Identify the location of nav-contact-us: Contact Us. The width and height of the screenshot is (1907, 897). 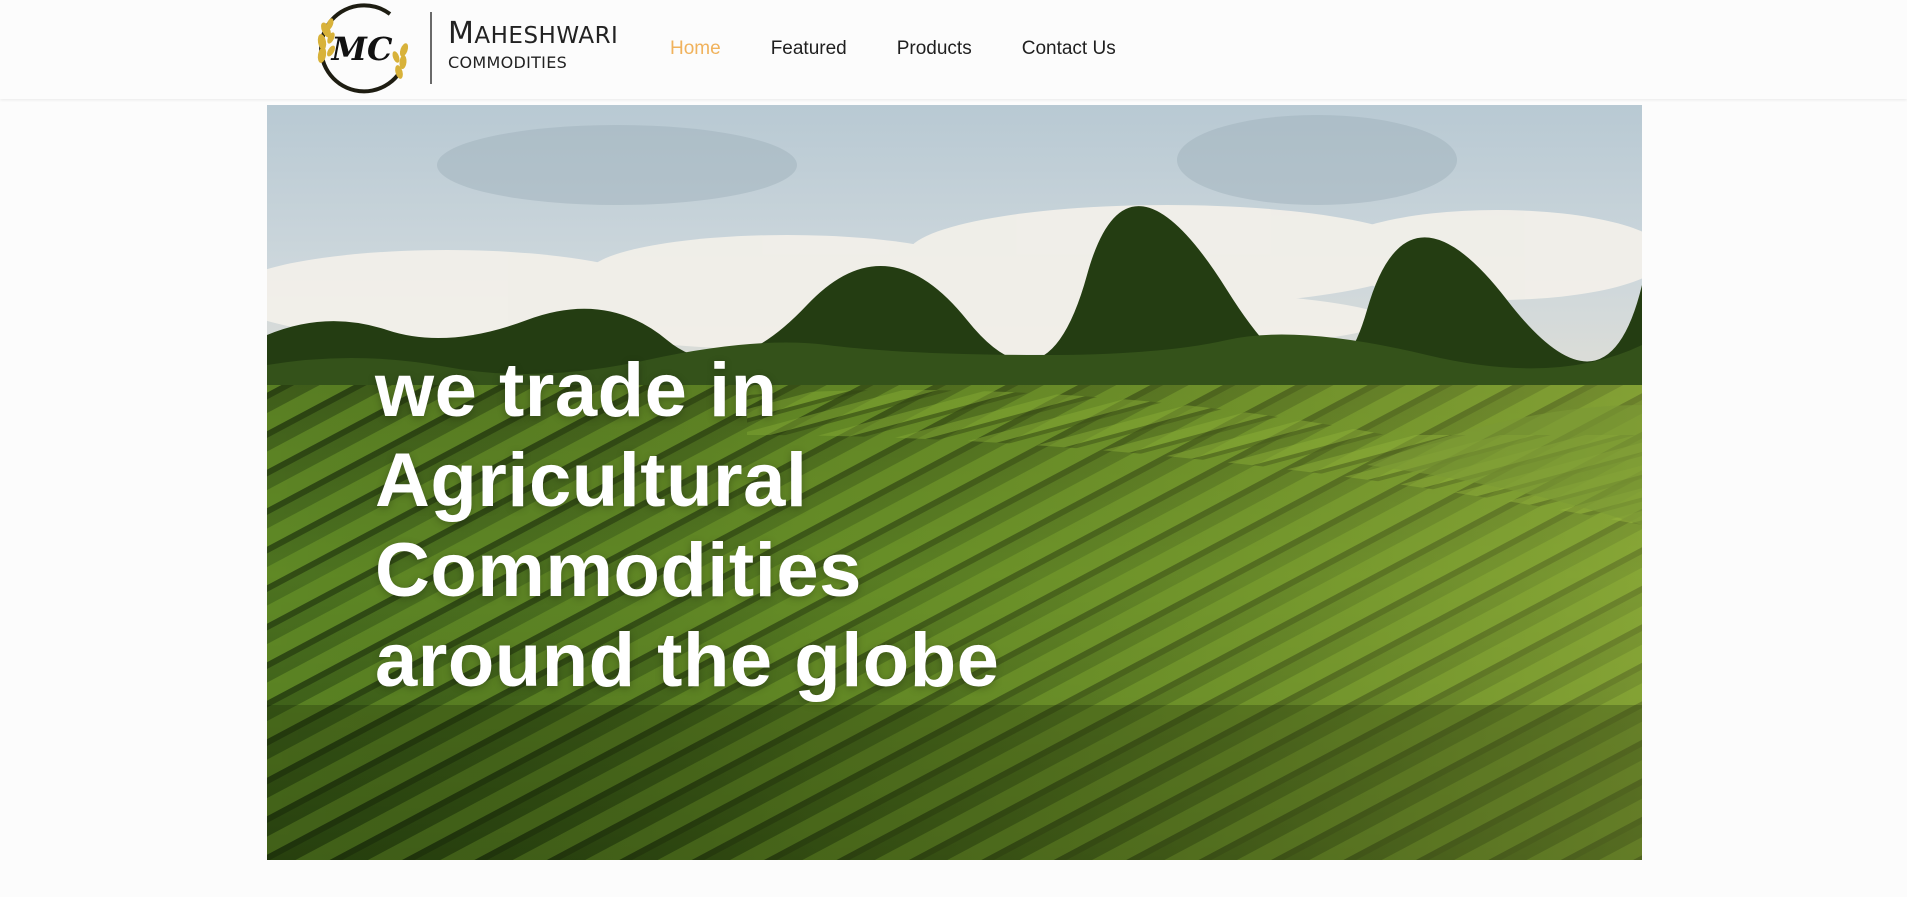
(1069, 49).